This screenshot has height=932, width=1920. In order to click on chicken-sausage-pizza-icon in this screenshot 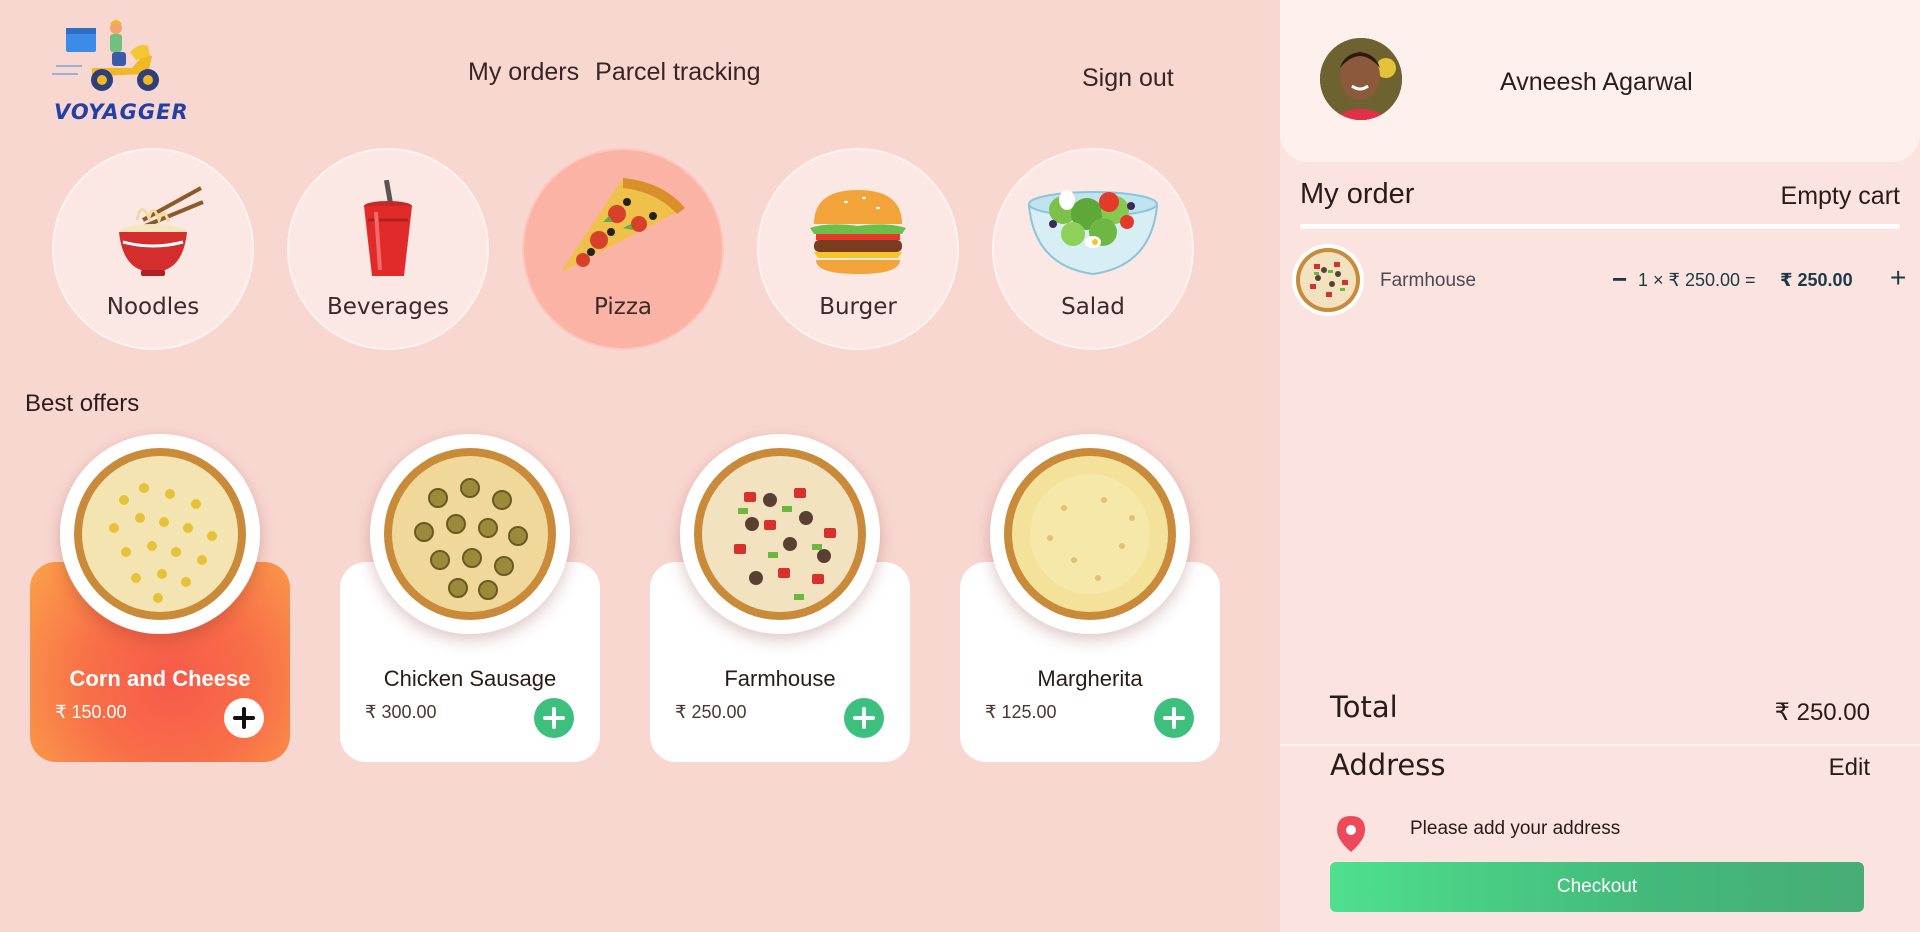, I will do `click(470, 534)`.